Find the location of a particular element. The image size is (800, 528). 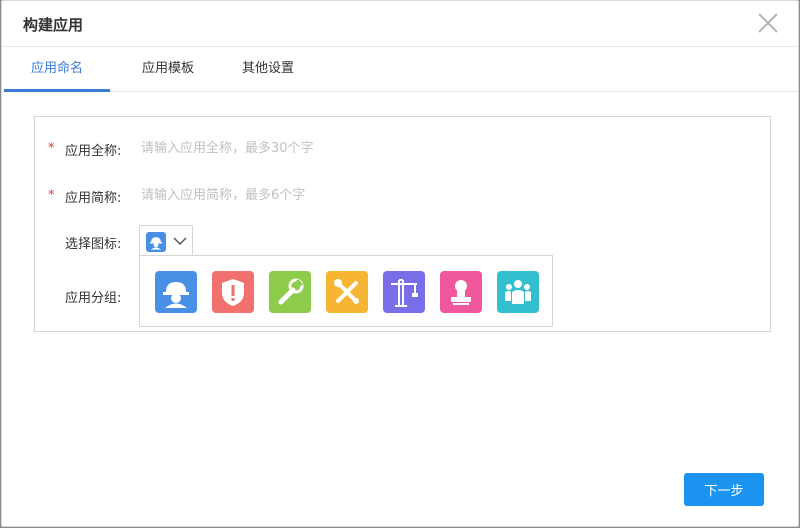

icon-option-stamp is located at coordinates (461, 292).